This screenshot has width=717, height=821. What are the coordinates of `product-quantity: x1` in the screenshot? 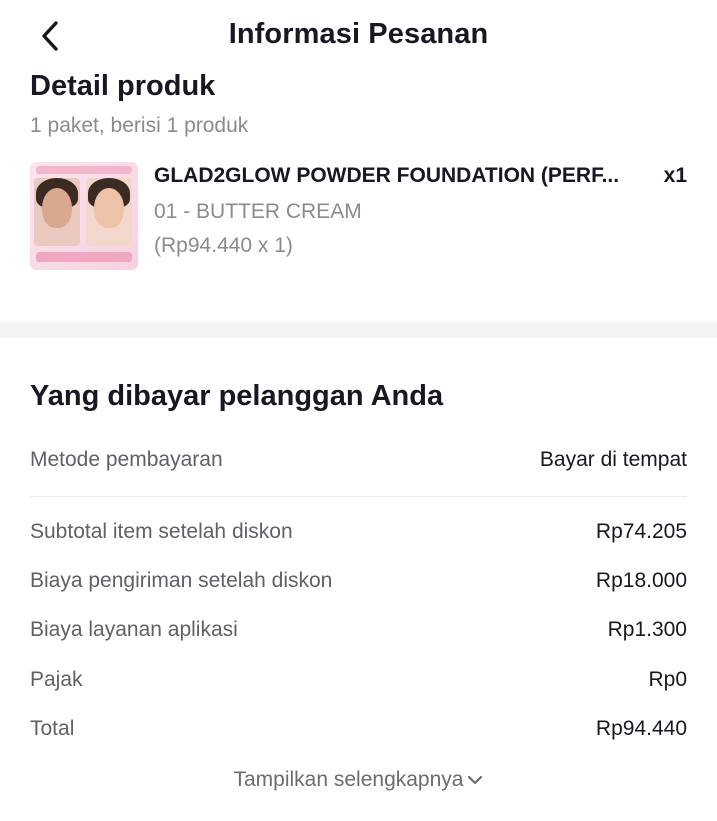 It's located at (675, 175).